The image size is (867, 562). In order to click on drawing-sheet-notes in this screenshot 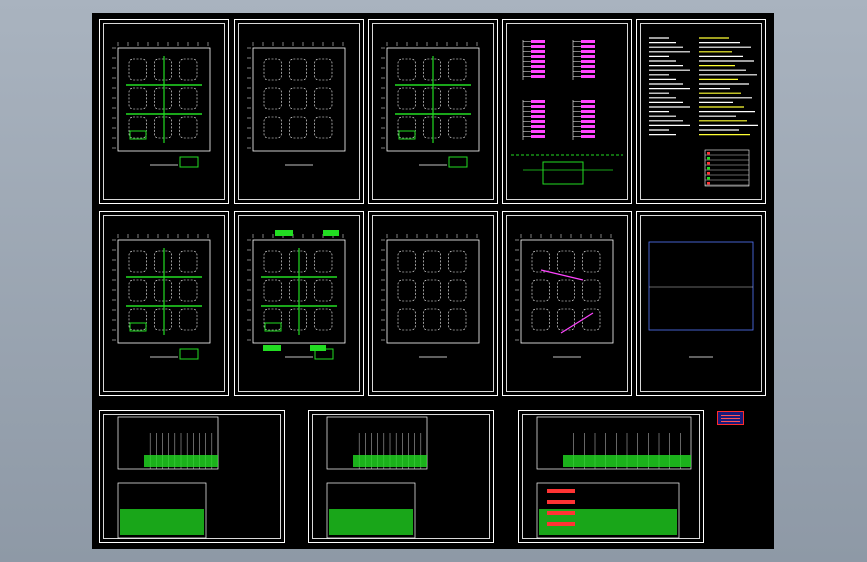, I will do `click(701, 111)`.